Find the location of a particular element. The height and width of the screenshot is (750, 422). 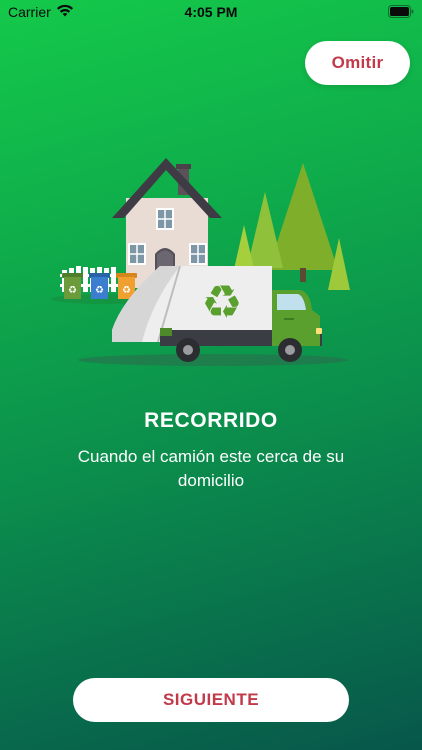

skip-button: Omitir is located at coordinates (357, 63).